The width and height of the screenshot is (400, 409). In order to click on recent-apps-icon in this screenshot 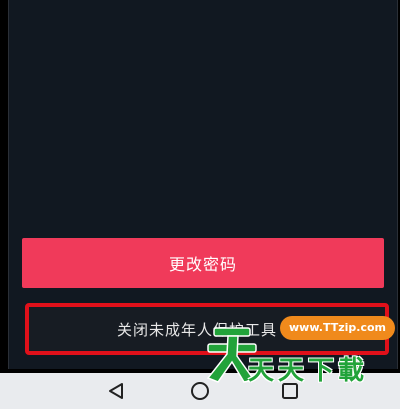, I will do `click(290, 391)`.